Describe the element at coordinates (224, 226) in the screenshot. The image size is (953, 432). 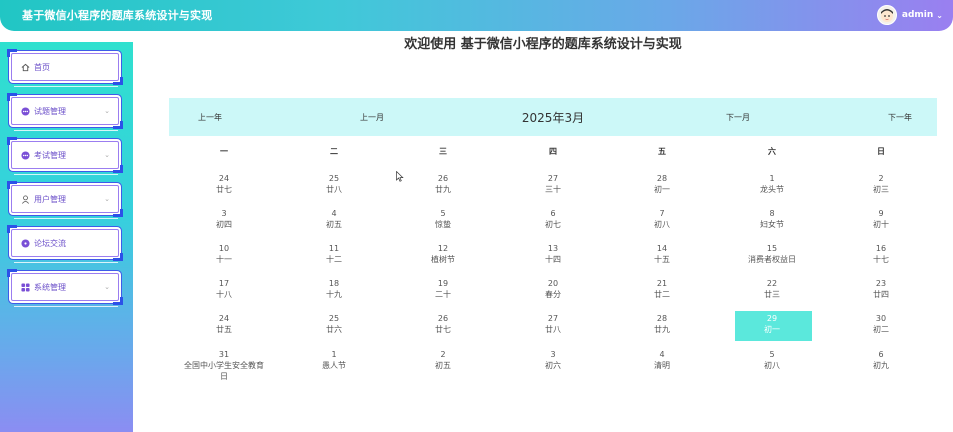
I see `calendar-day: 3 初四` at that location.